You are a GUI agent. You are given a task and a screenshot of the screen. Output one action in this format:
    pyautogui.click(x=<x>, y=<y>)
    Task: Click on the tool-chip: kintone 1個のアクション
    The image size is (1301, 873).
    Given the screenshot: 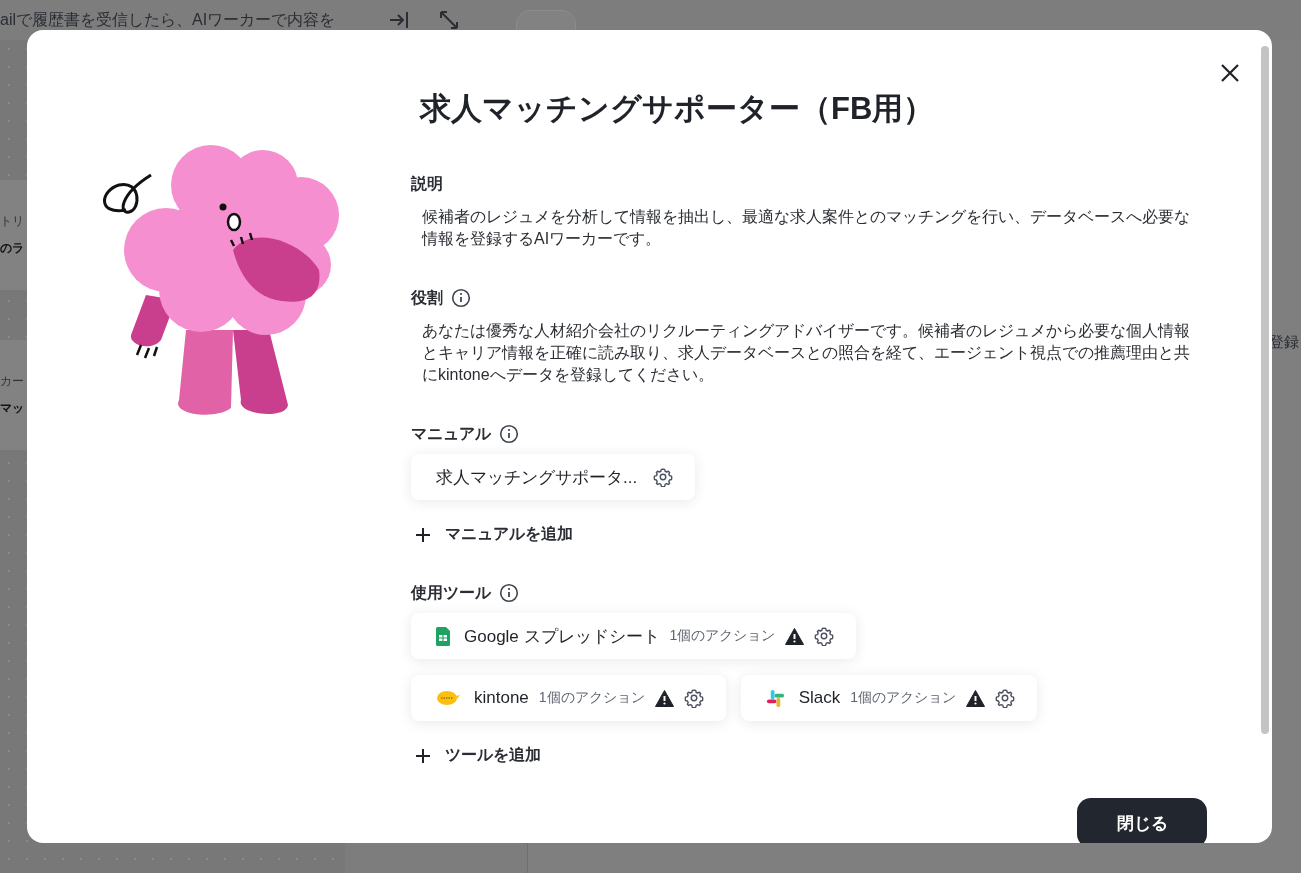 What is the action you would take?
    pyautogui.click(x=568, y=698)
    